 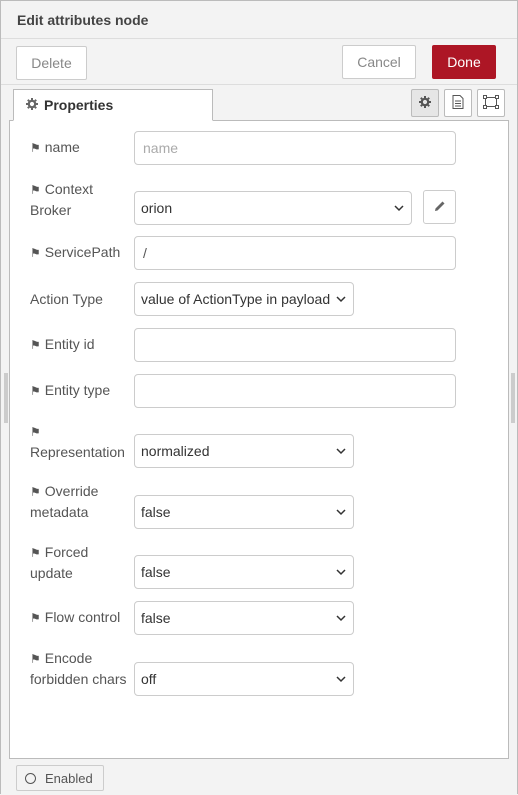 I want to click on flow-control-select: false, so click(x=244, y=618).